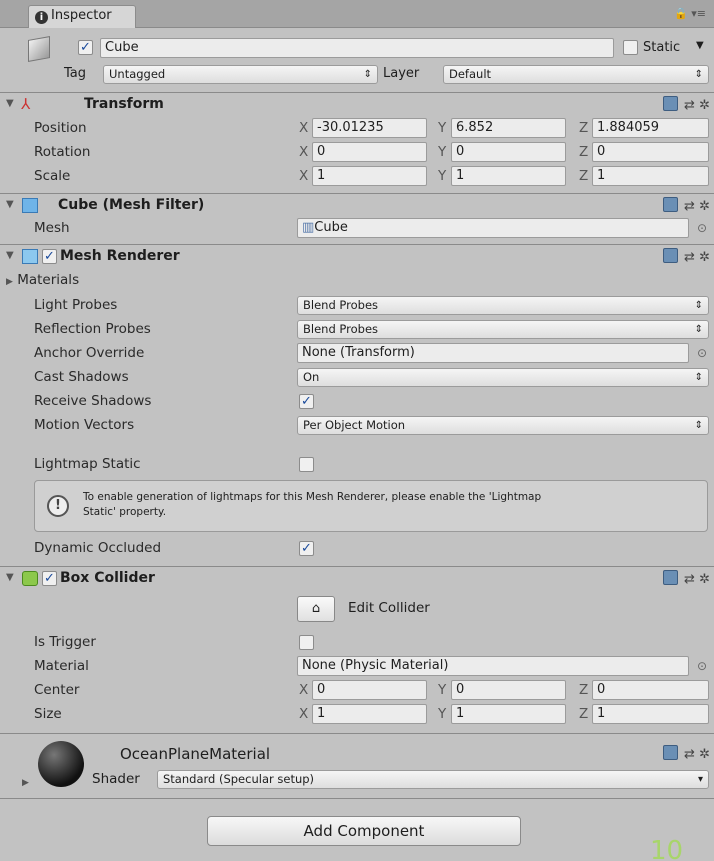 This screenshot has width=714, height=861. Describe the element at coordinates (306, 548) in the screenshot. I see `dynamic-occluded-checkbox: ✓` at that location.